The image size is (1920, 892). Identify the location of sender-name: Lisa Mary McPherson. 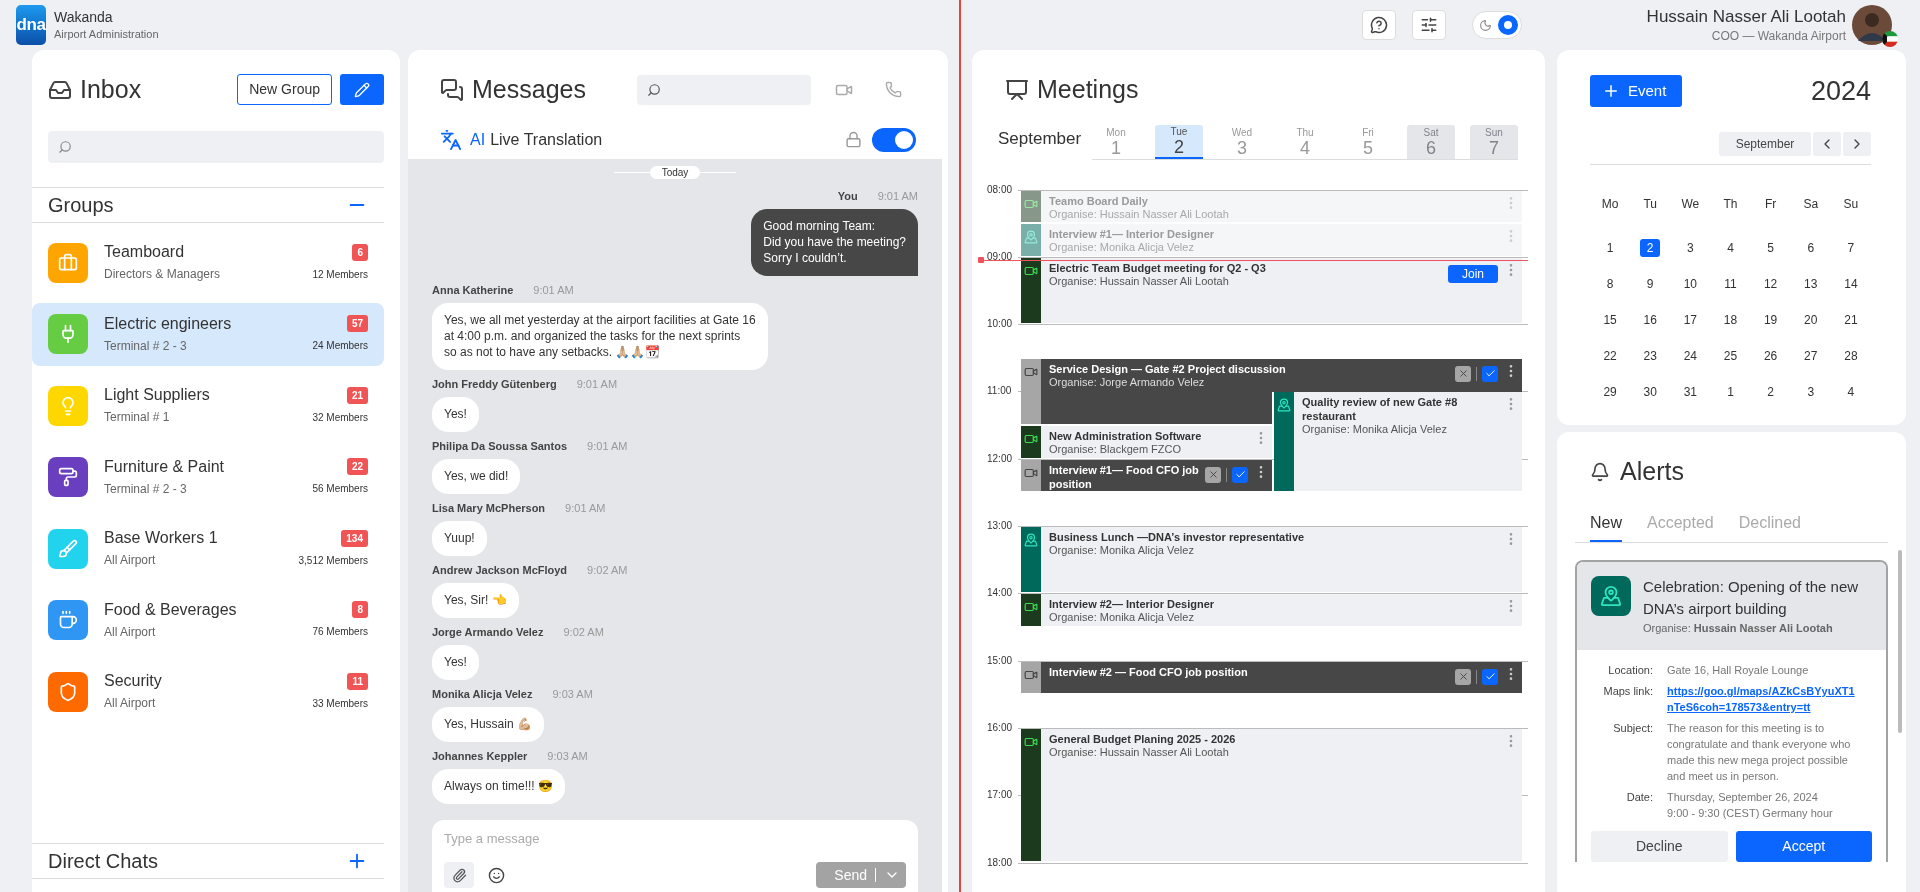
(489, 509).